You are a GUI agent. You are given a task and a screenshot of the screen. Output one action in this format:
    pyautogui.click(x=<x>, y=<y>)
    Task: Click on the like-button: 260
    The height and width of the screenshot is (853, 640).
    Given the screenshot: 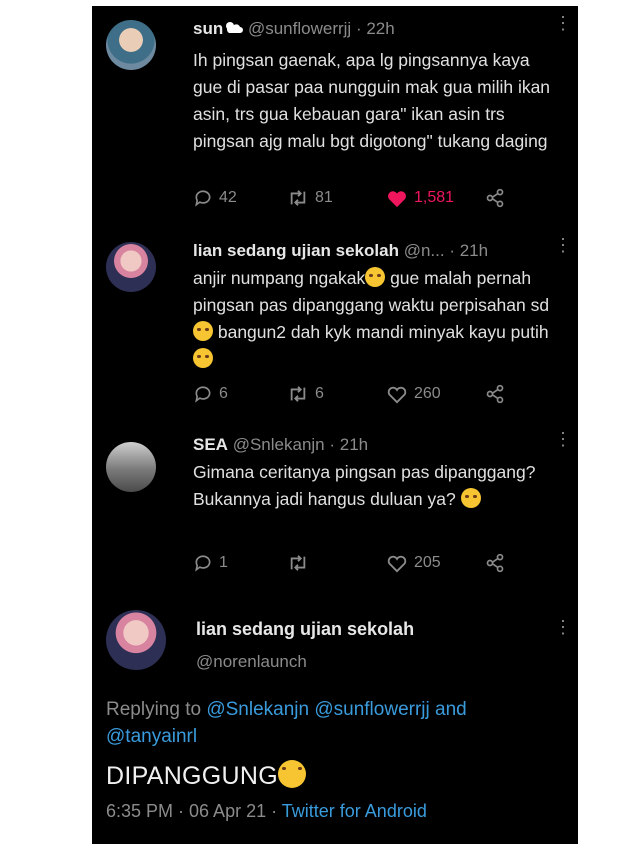 What is the action you would take?
    pyautogui.click(x=413, y=394)
    